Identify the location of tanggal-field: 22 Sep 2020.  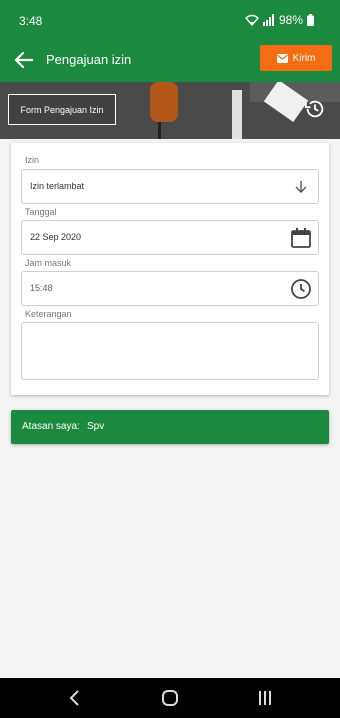
(170, 237).